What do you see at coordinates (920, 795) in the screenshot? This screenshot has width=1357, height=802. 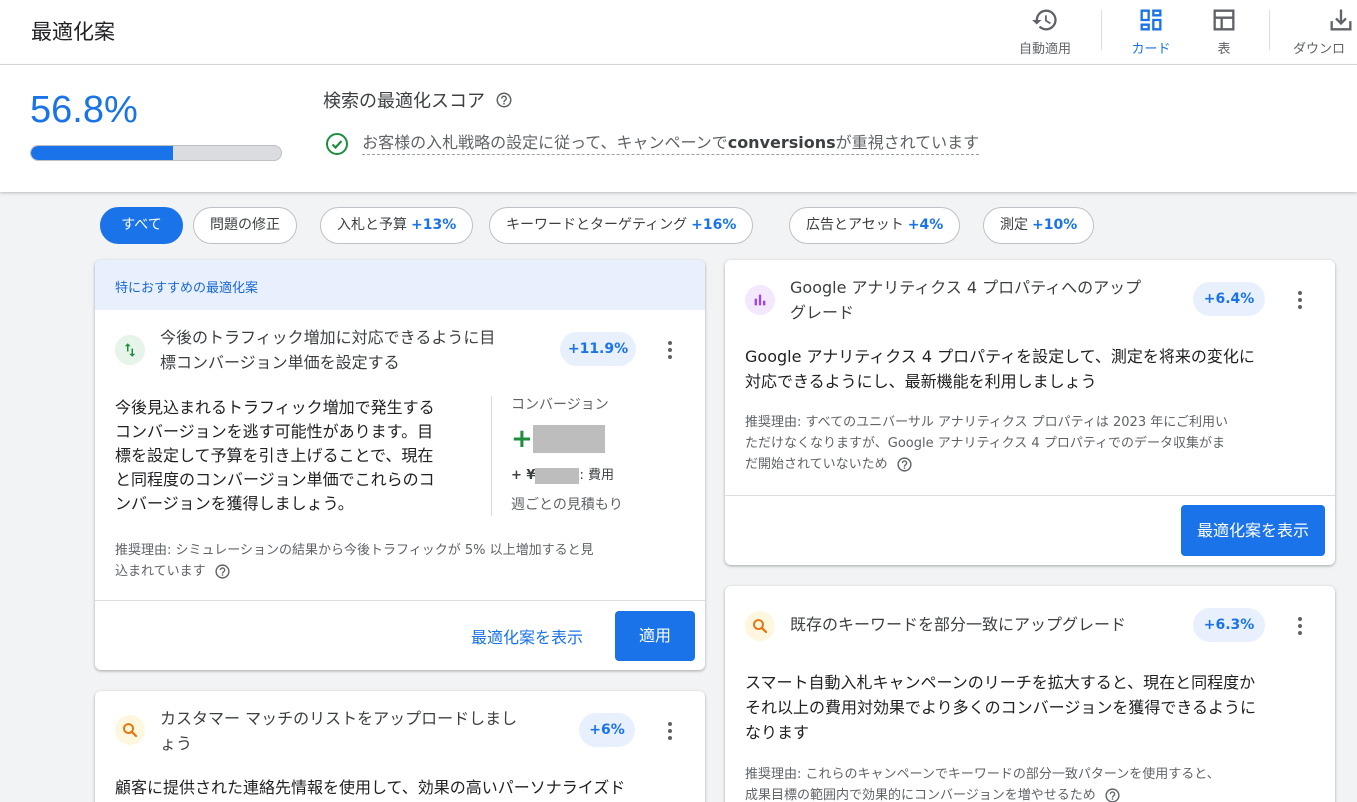 I see `reason-line: 成果目標の範囲内で効果的にコンバージョンを増やせるため` at bounding box center [920, 795].